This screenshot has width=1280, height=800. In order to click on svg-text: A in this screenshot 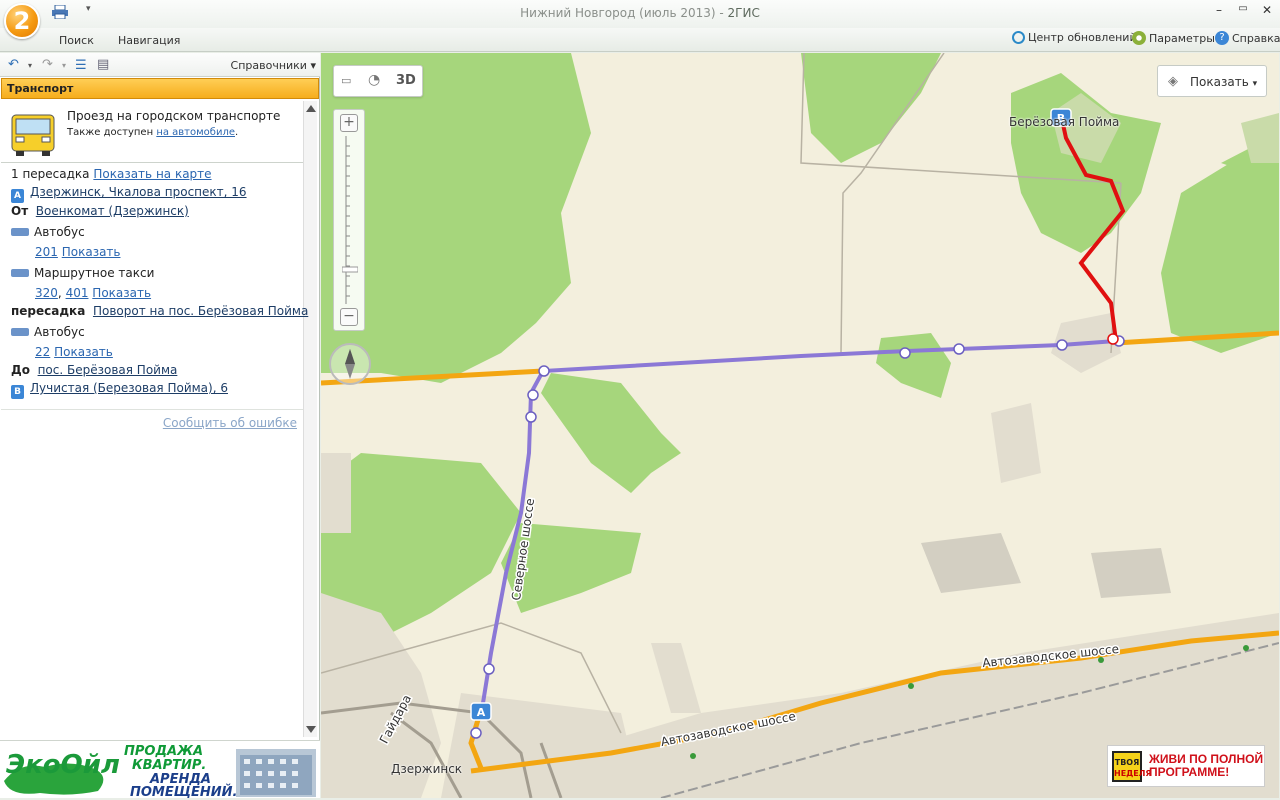, I will do `click(481, 712)`.